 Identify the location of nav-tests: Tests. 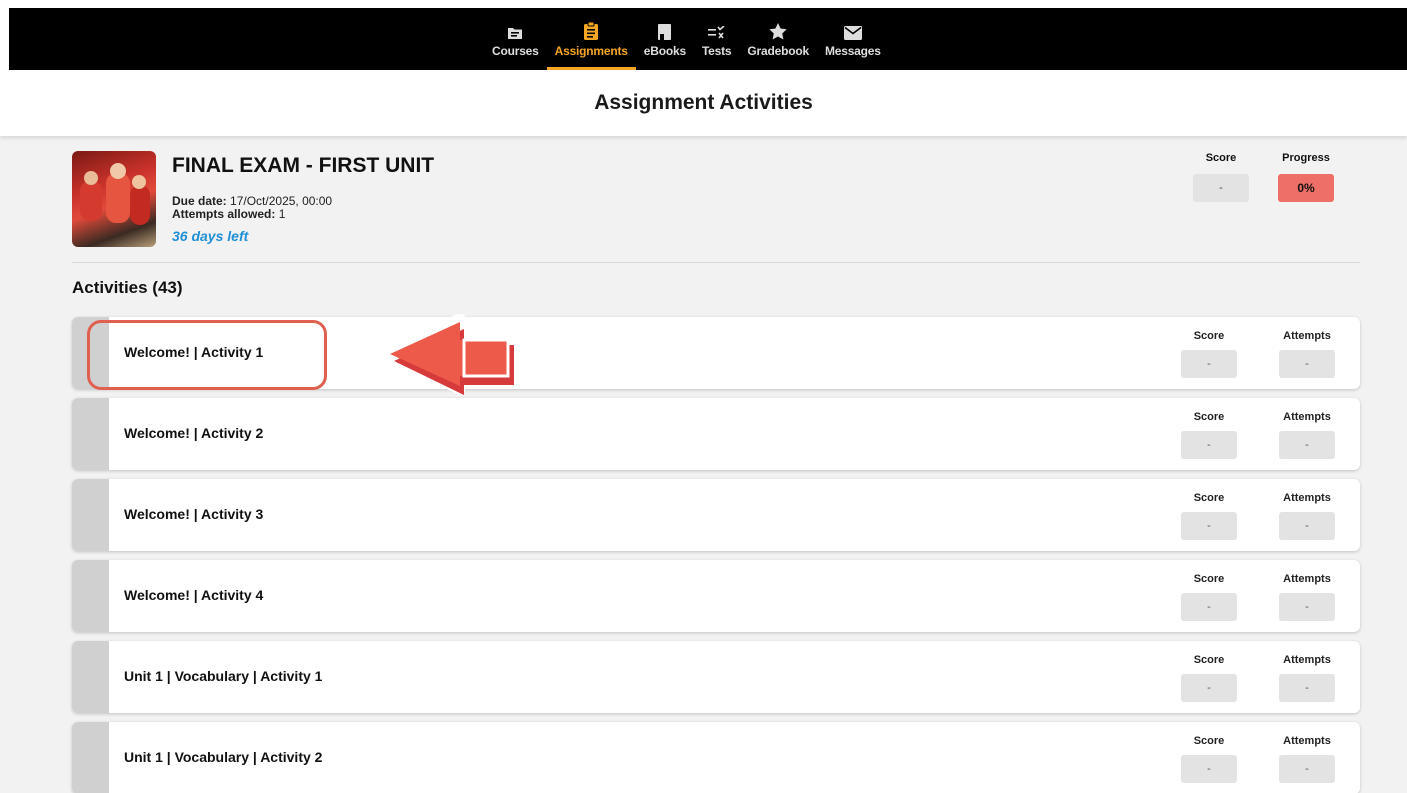
(716, 39).